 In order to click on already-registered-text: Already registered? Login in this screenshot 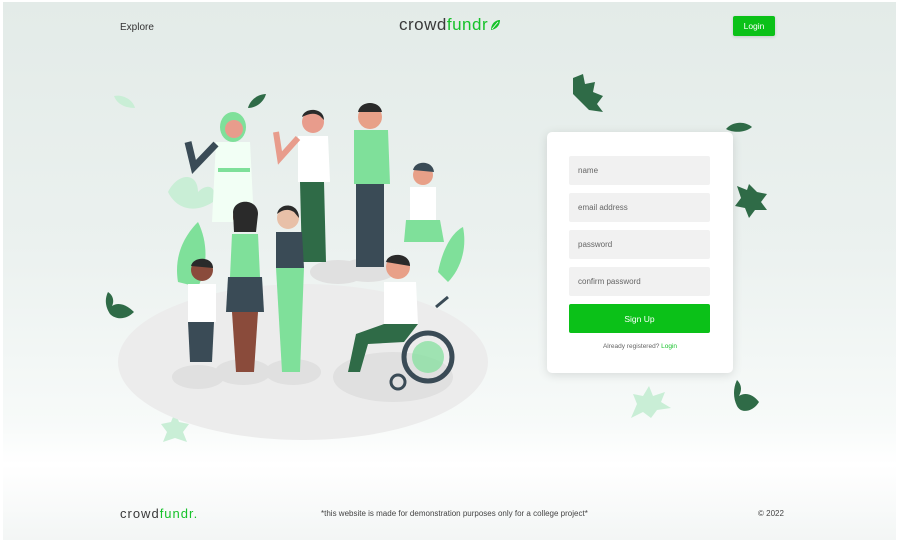, I will do `click(640, 346)`.